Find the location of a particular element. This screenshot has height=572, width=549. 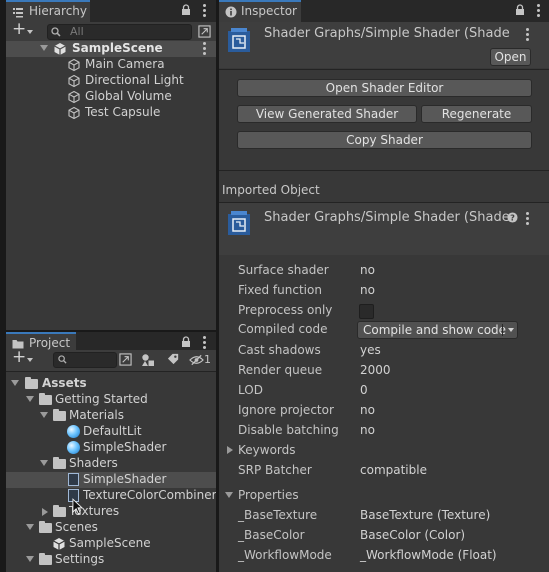

property-value: 2000 is located at coordinates (375, 370).